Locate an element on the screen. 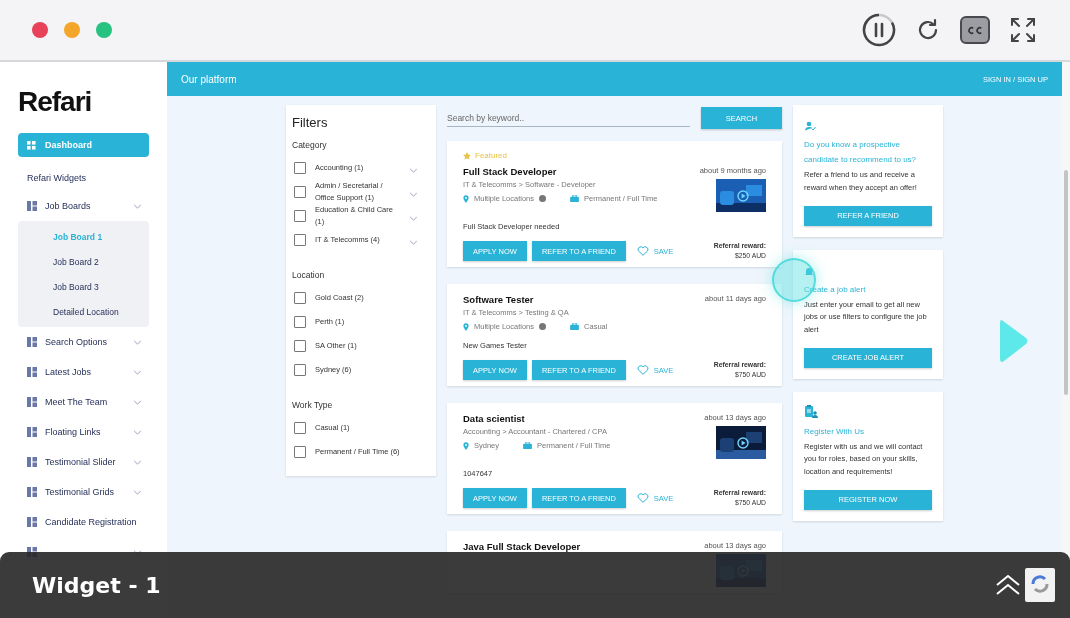 The width and height of the screenshot is (1070, 618). submenu-item: Detailed Location is located at coordinates (83, 311).